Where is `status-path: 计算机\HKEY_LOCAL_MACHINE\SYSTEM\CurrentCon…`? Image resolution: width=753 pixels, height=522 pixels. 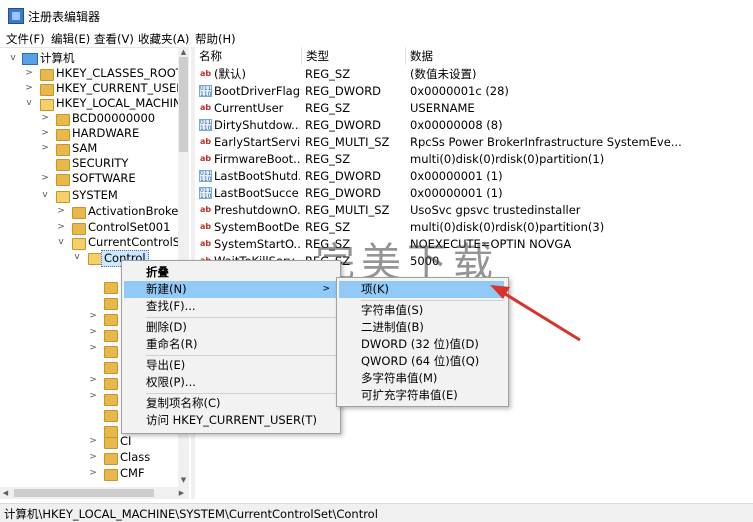 status-path: 计算机\HKEY_LOCAL_MACHINE\SYSTEM\CurrentCon… is located at coordinates (191, 514).